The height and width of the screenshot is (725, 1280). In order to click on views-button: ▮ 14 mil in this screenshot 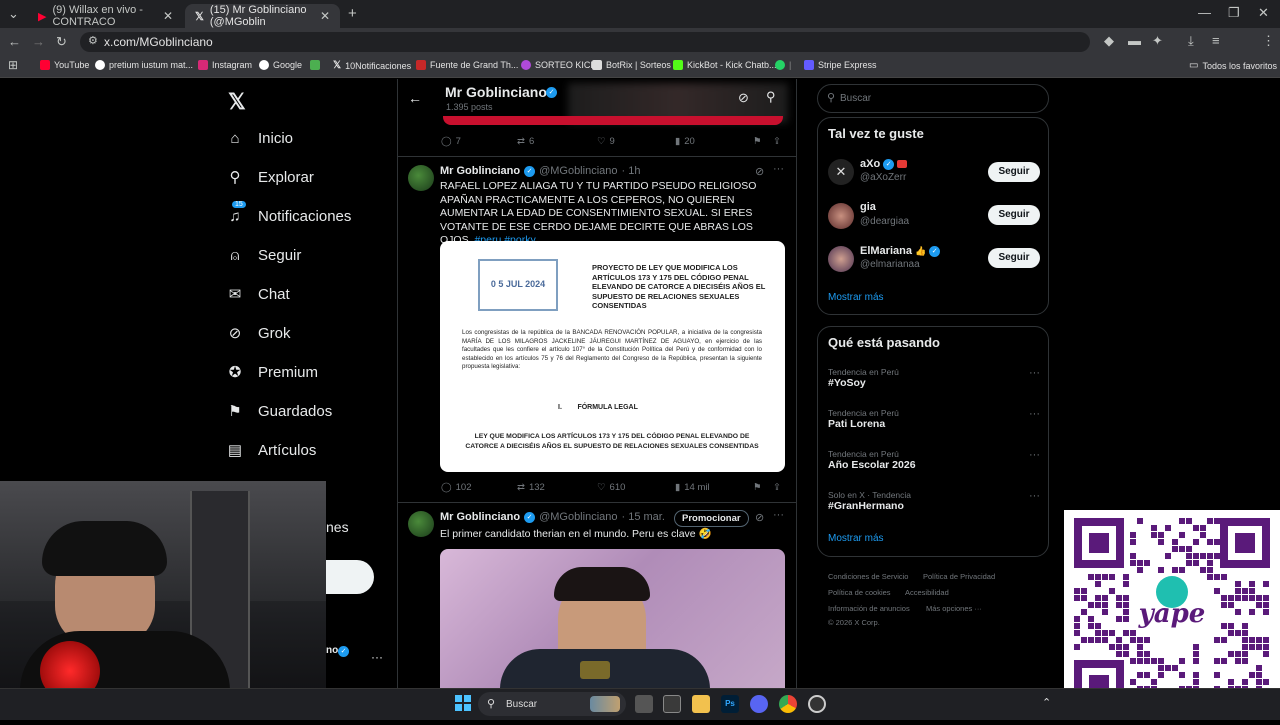, I will do `click(692, 487)`.